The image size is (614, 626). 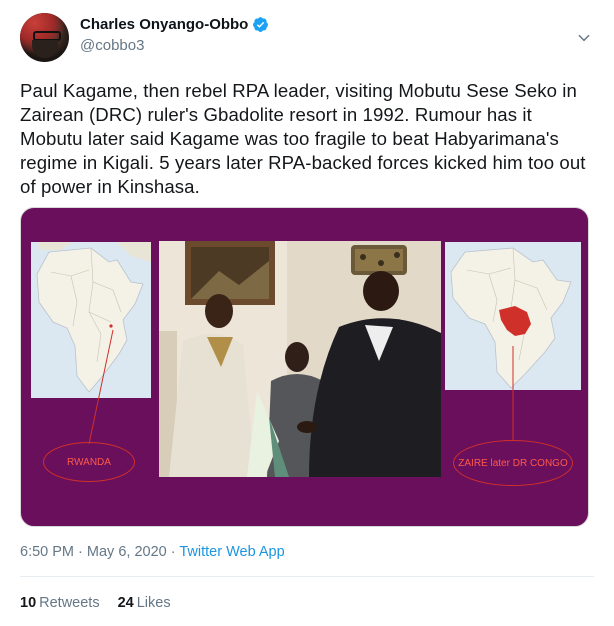 I want to click on retweets-label: Retweets, so click(x=69, y=603).